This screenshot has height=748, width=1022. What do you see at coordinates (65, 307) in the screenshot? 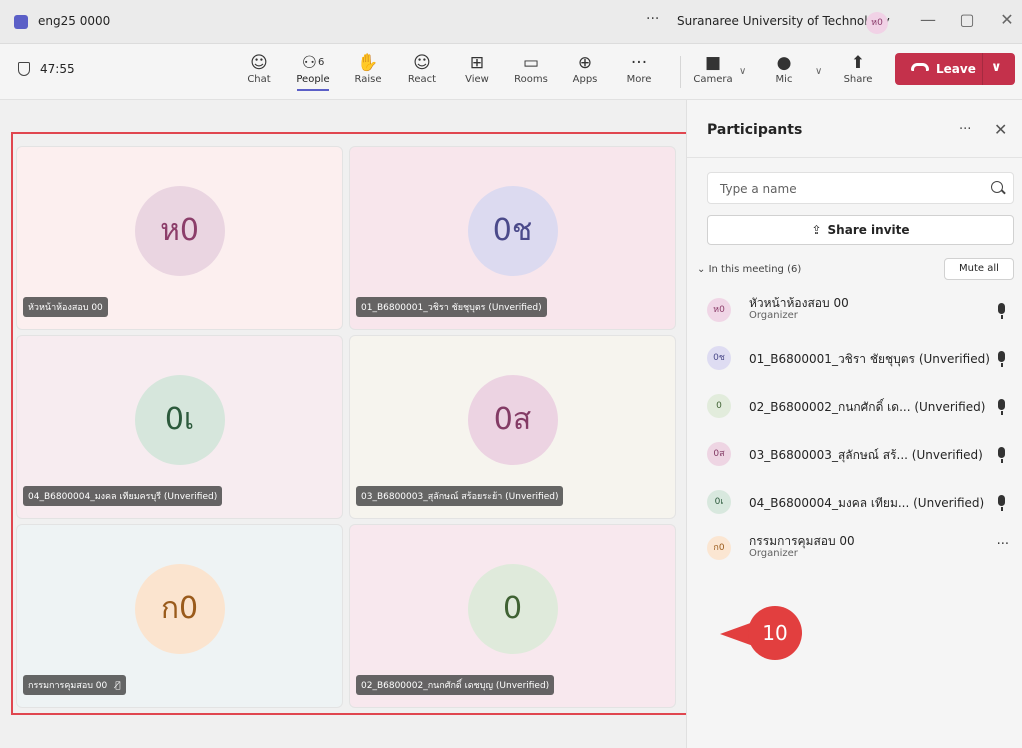
I see `participant-name-tag: หัวหน้าห้องสอบ 00` at bounding box center [65, 307].